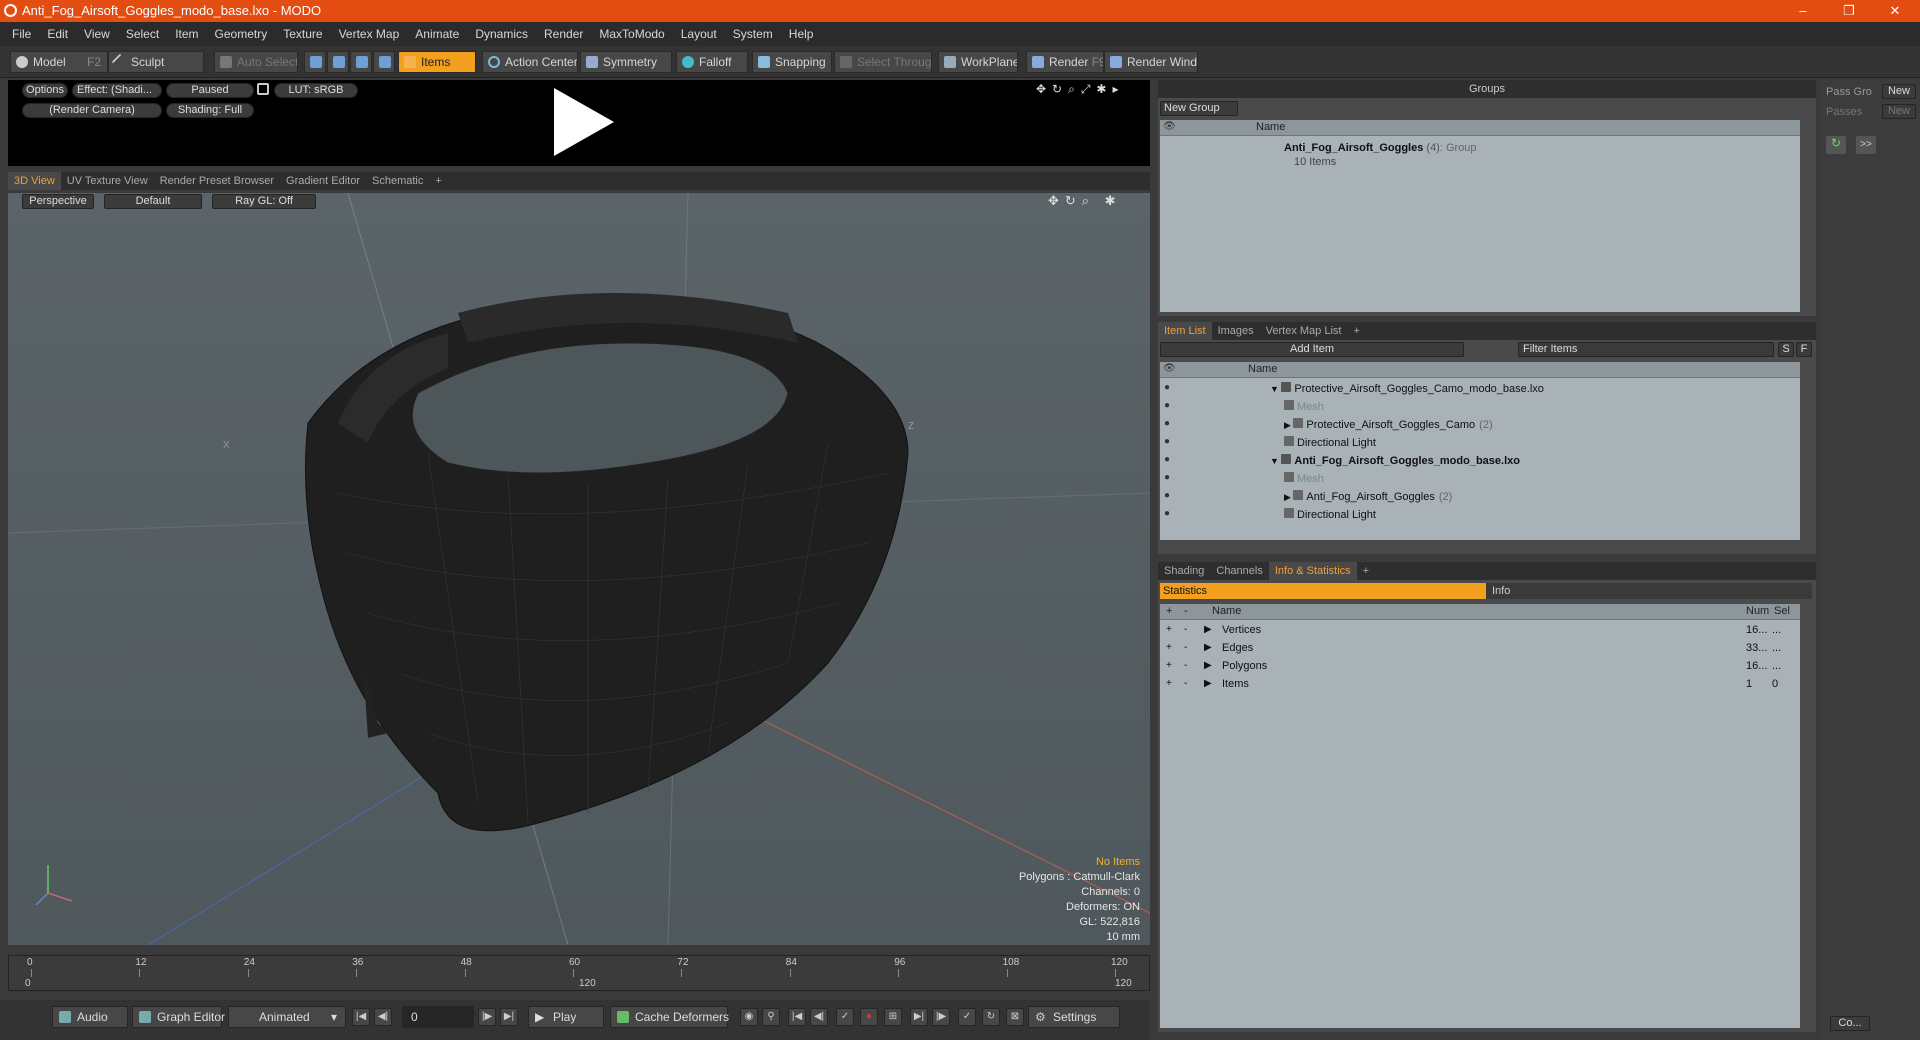 The height and width of the screenshot is (1040, 1920). I want to click on preview-nav-icons: ✥↻⌕⤢✱▸, so click(1080, 89).